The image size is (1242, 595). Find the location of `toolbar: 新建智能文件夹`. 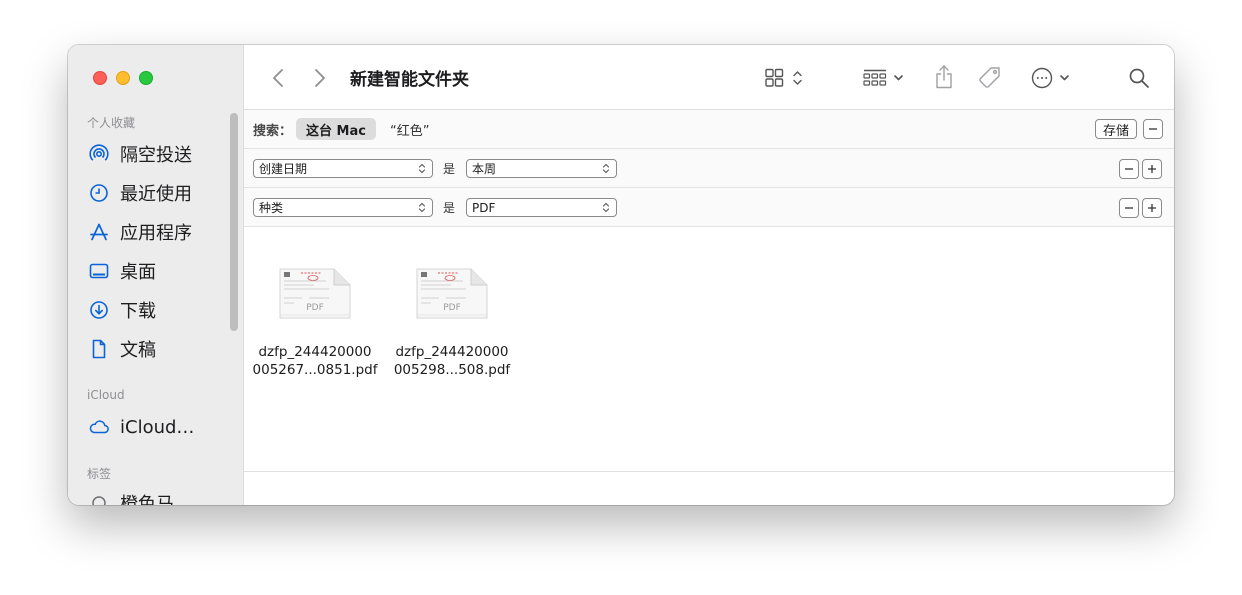

toolbar: 新建智能文件夹 is located at coordinates (709, 77).